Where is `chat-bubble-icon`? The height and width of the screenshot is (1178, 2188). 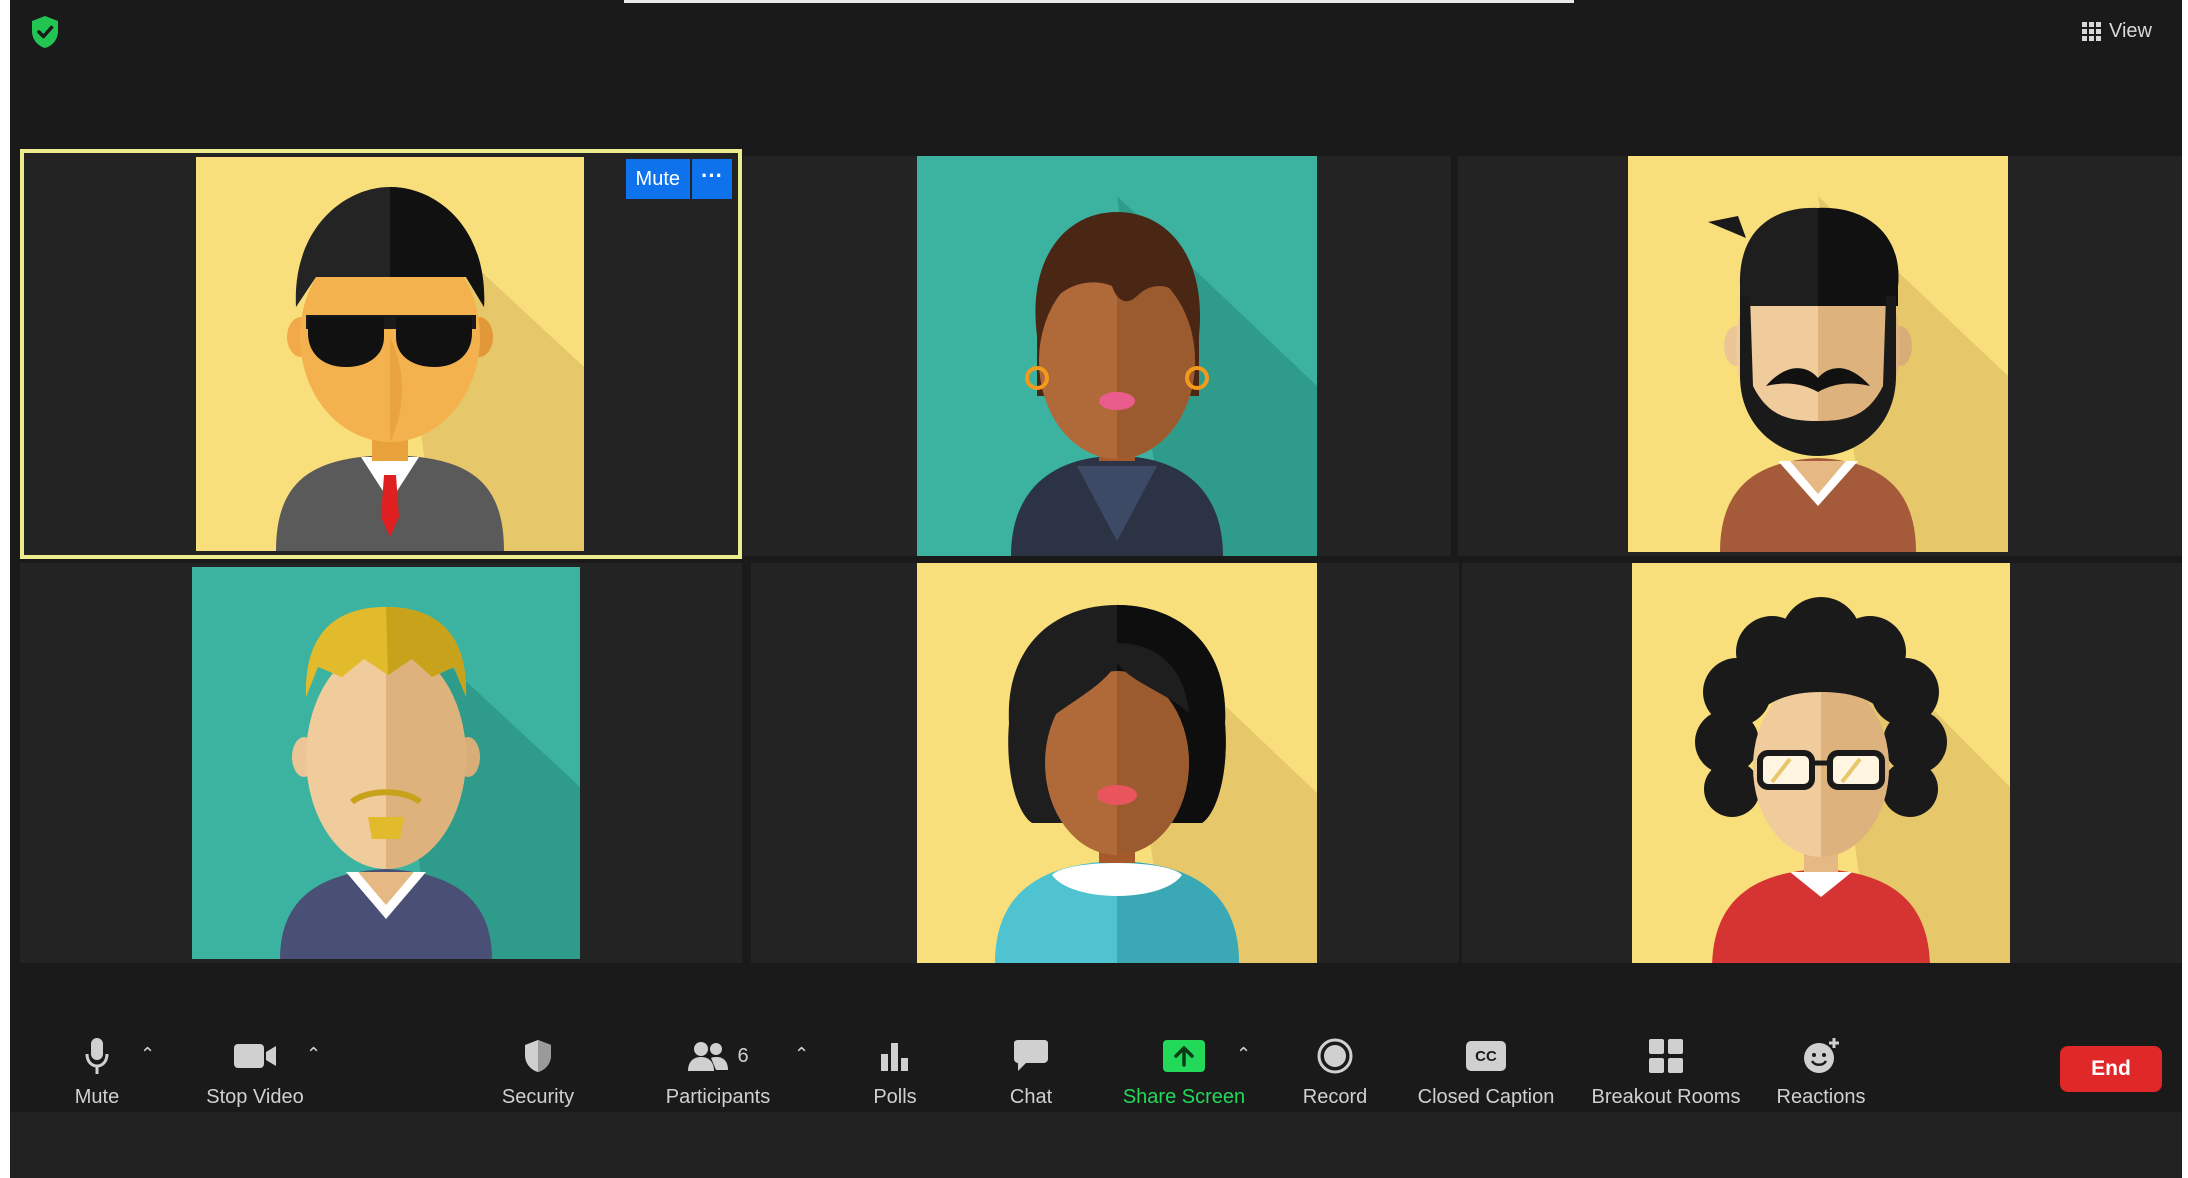 chat-bubble-icon is located at coordinates (1031, 1055).